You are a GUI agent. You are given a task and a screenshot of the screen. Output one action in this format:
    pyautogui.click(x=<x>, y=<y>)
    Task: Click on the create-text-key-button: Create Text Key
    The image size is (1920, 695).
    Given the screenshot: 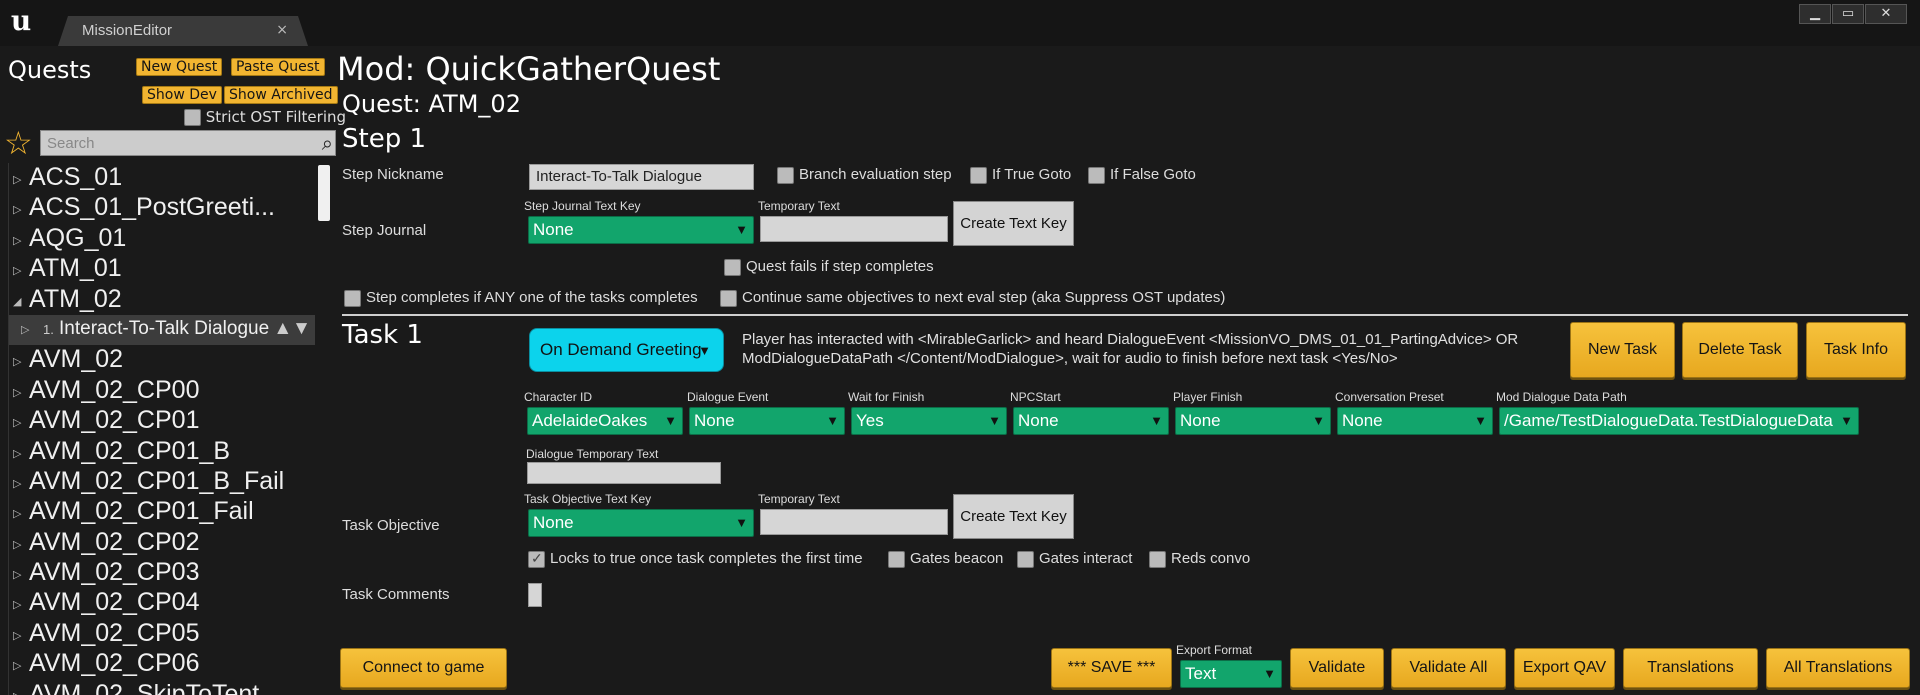 What is the action you would take?
    pyautogui.click(x=1013, y=223)
    